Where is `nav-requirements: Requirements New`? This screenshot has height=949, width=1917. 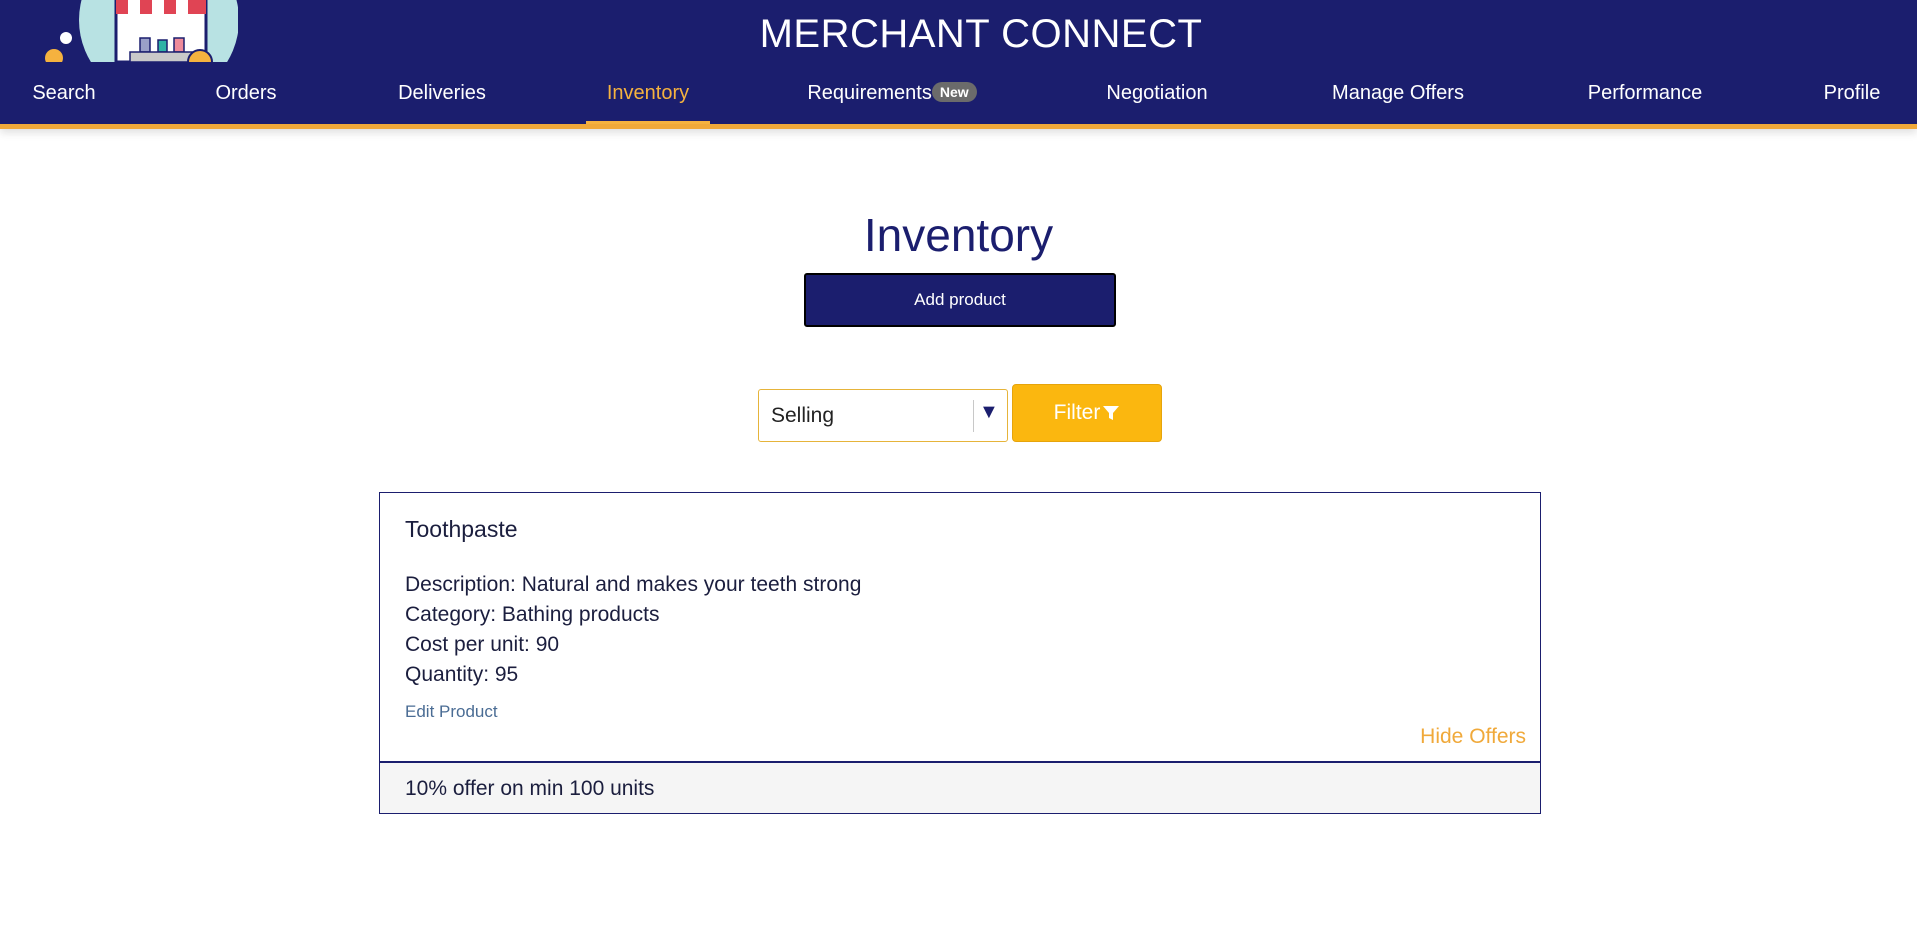
nav-requirements: Requirements New is located at coordinates (892, 99).